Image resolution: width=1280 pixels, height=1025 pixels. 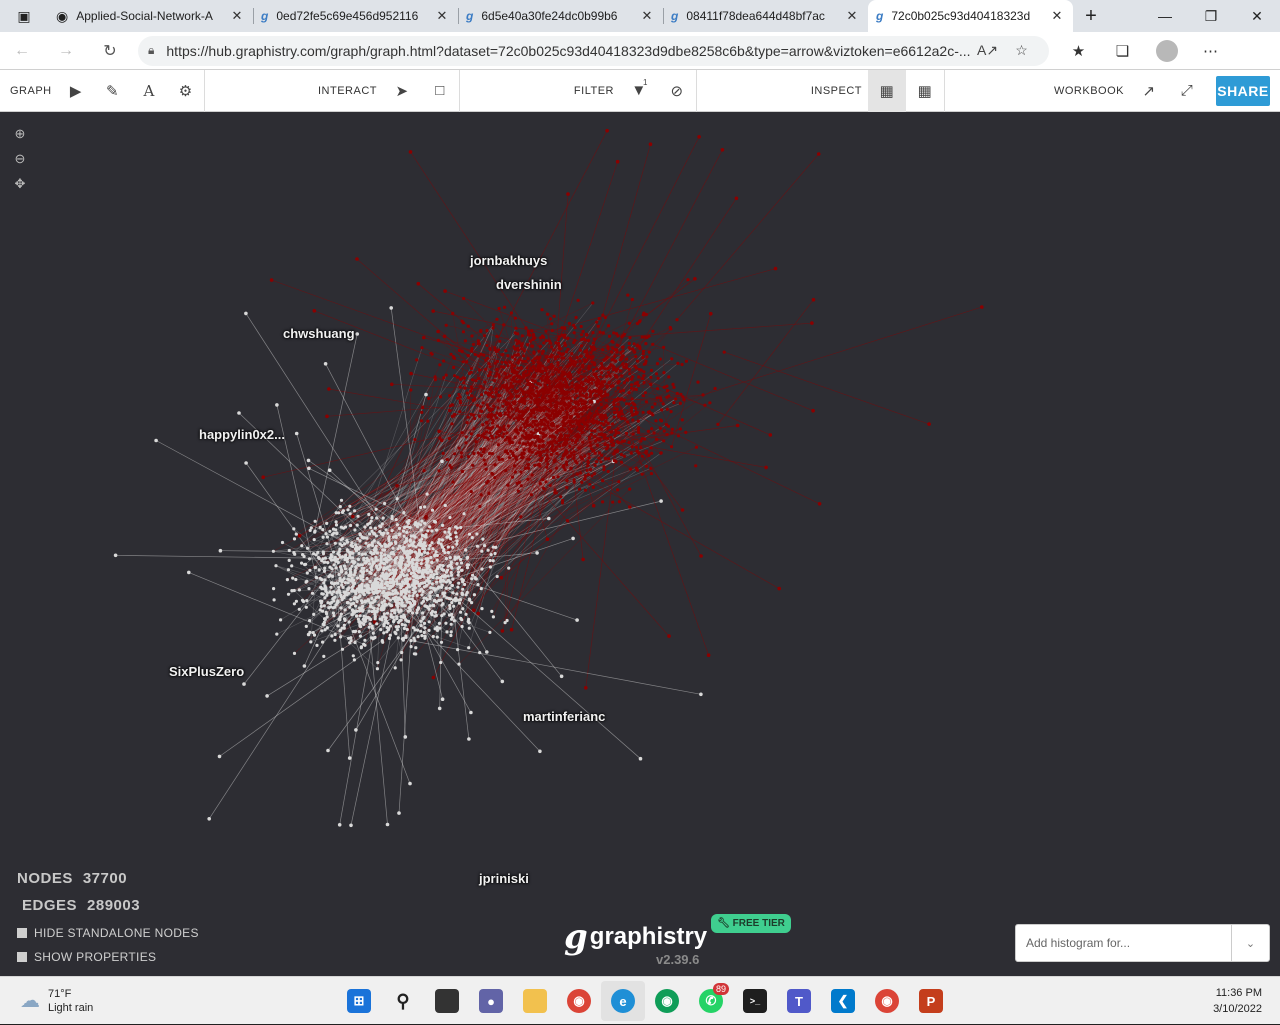 What do you see at coordinates (925, 91) in the screenshot?
I see `data-table-button: ▦` at bounding box center [925, 91].